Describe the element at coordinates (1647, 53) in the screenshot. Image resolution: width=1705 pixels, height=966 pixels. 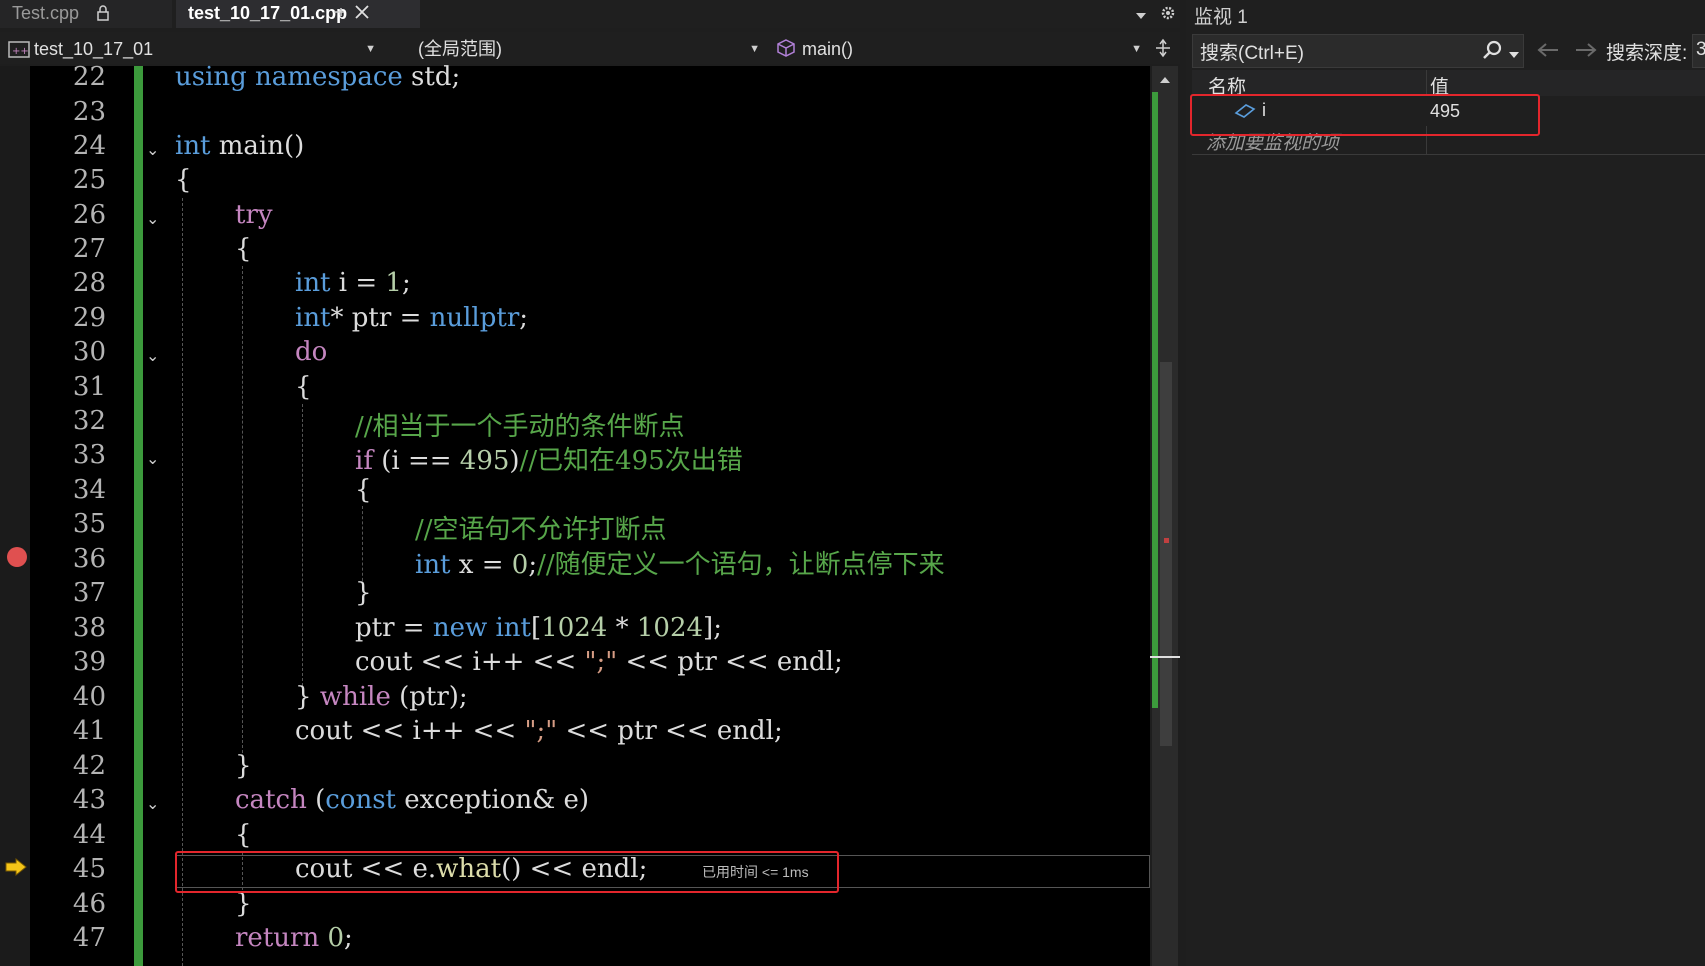
I see `search-depth-label: 搜索深度:` at that location.